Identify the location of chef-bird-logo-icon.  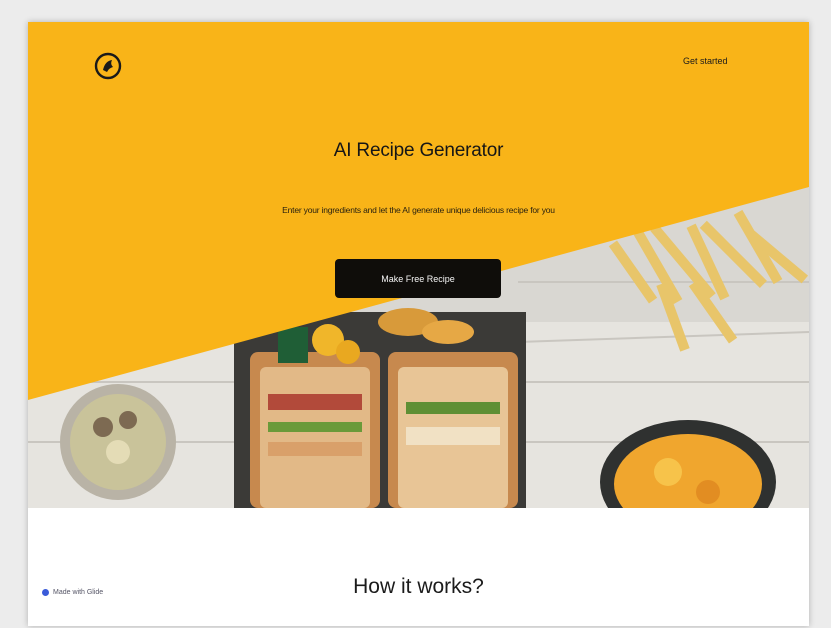
(108, 66).